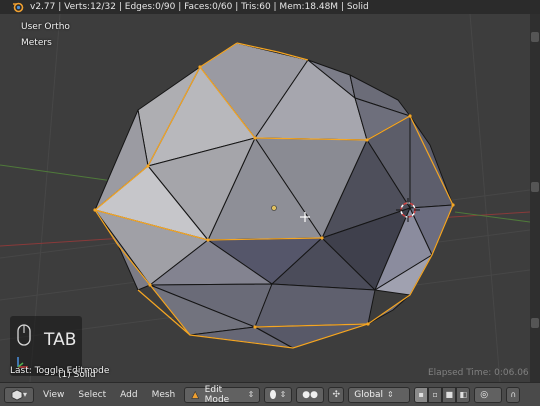  I want to click on editor-type-button: ▾, so click(19, 394).